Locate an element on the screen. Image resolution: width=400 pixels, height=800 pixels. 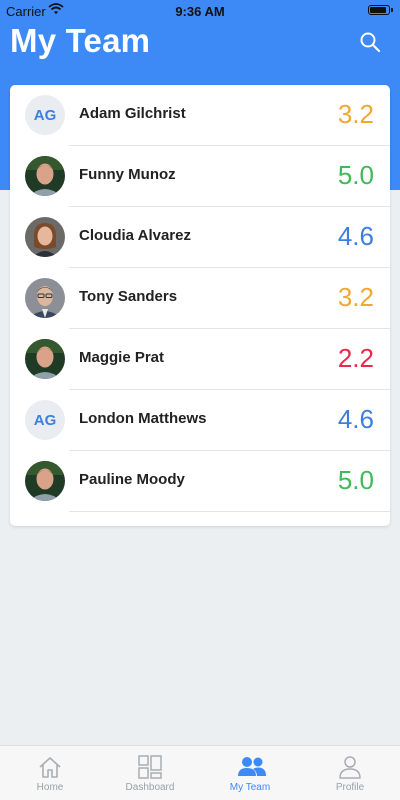
home-icon is located at coordinates (50, 767).